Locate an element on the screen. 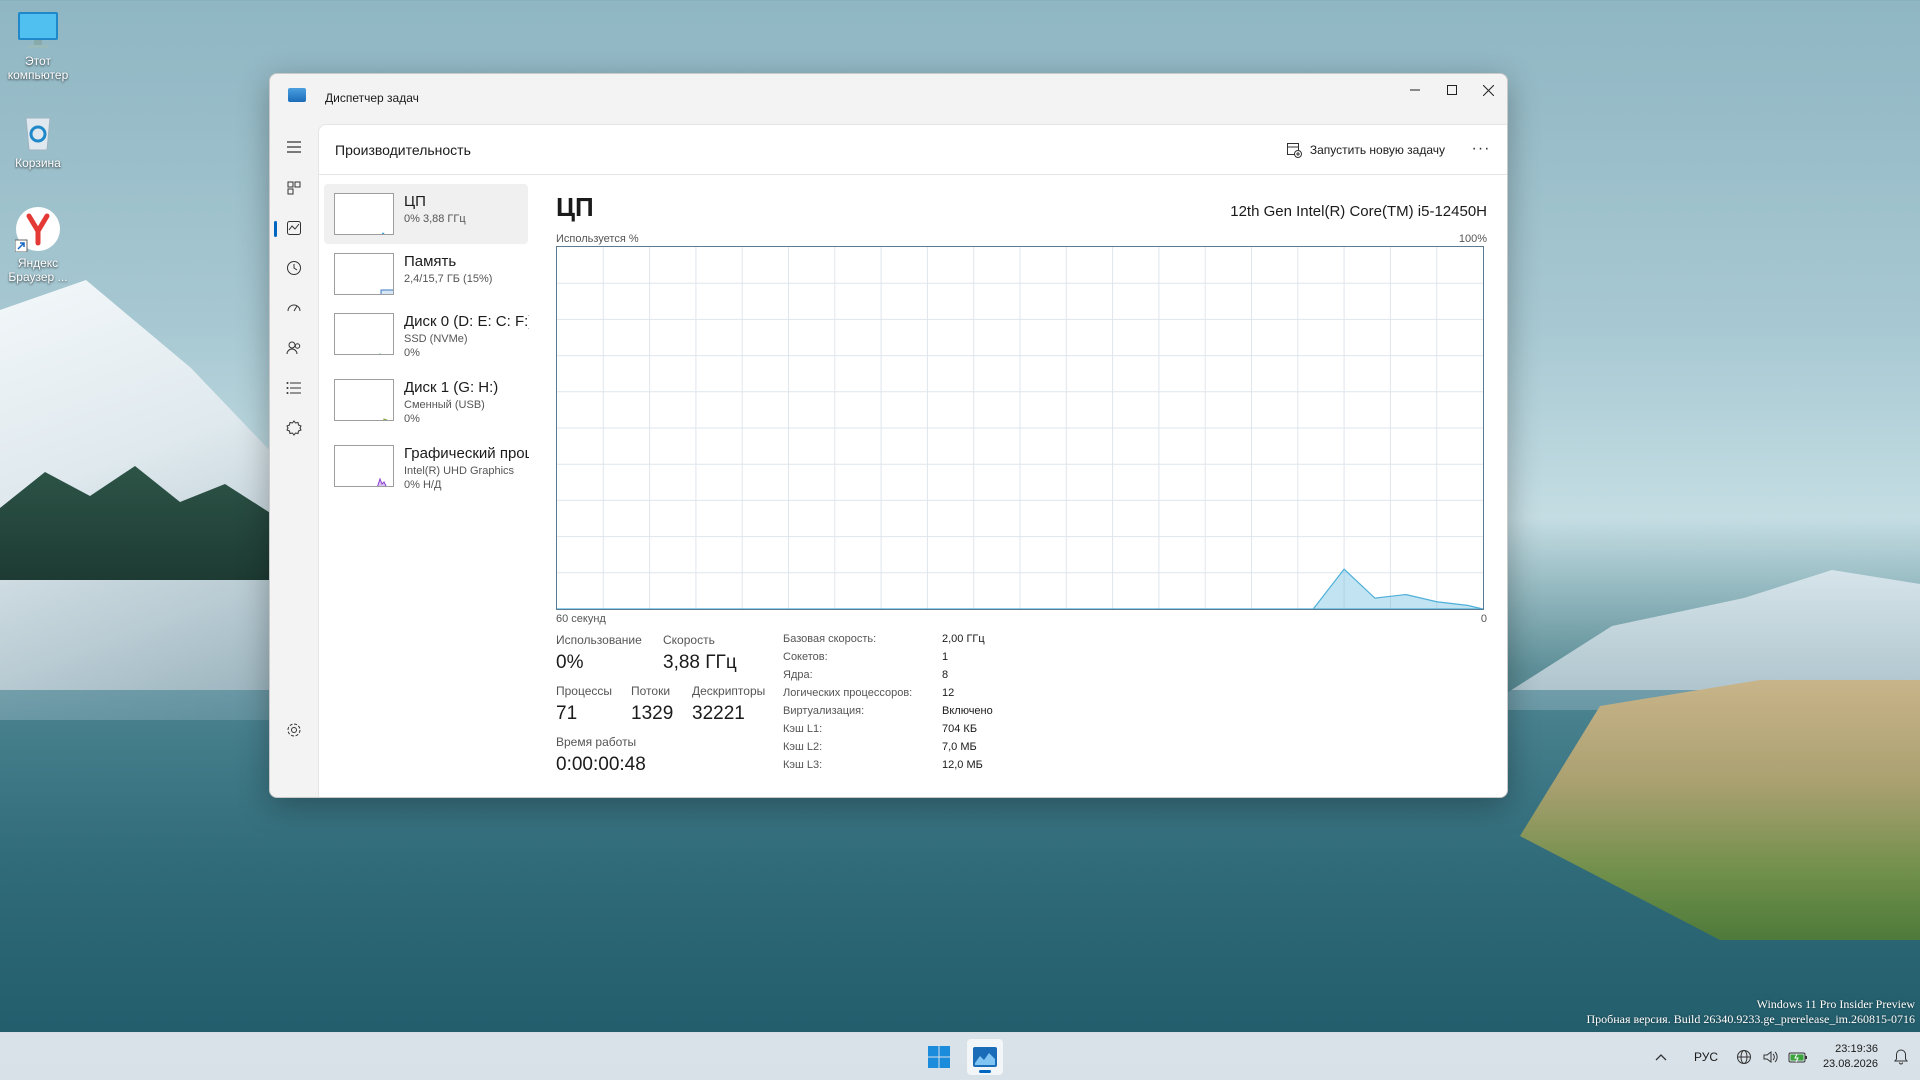 This screenshot has height=1080, width=1920. spec-value: 1 is located at coordinates (945, 657).